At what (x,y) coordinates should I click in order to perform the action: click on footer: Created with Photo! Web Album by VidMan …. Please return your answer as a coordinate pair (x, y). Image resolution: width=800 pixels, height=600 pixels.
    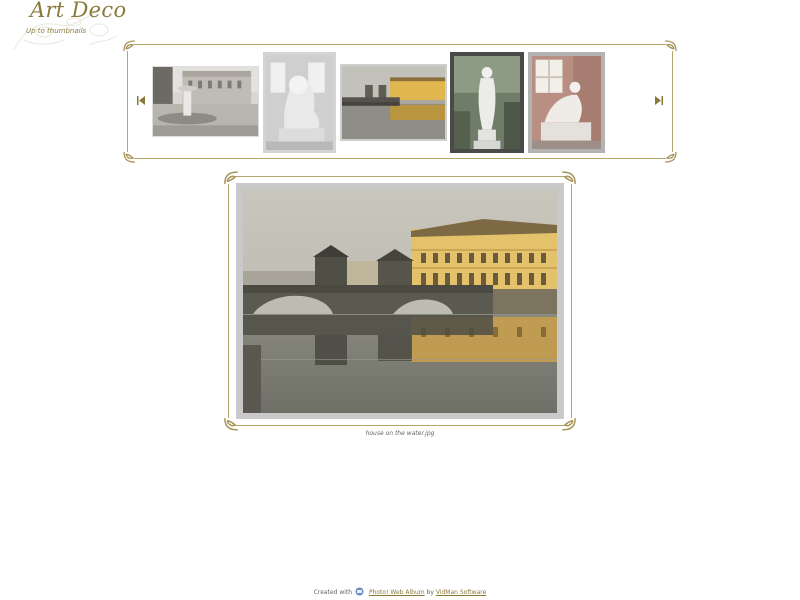
    Looking at the image, I should click on (400, 591).